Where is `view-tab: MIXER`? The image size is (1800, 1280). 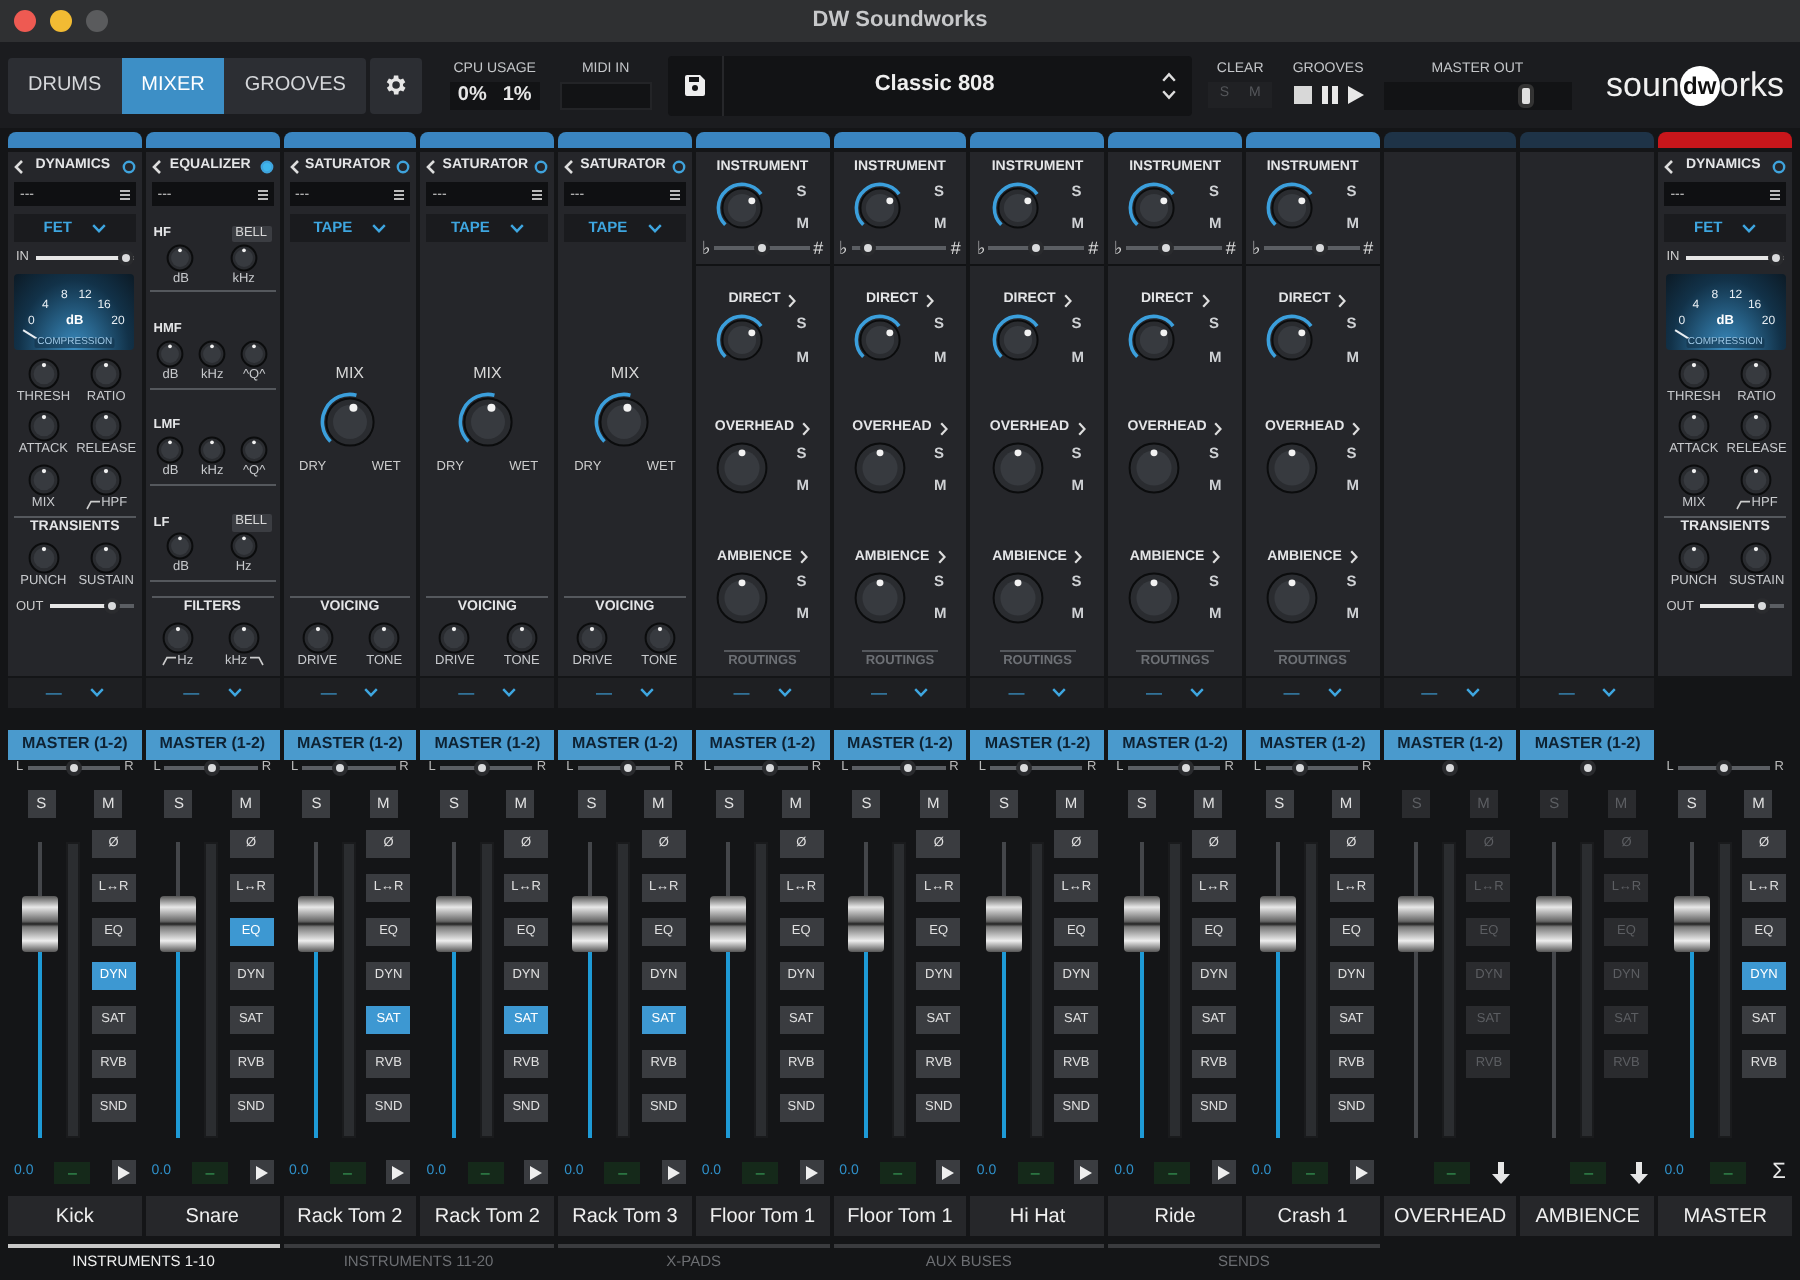 view-tab: MIXER is located at coordinates (173, 85).